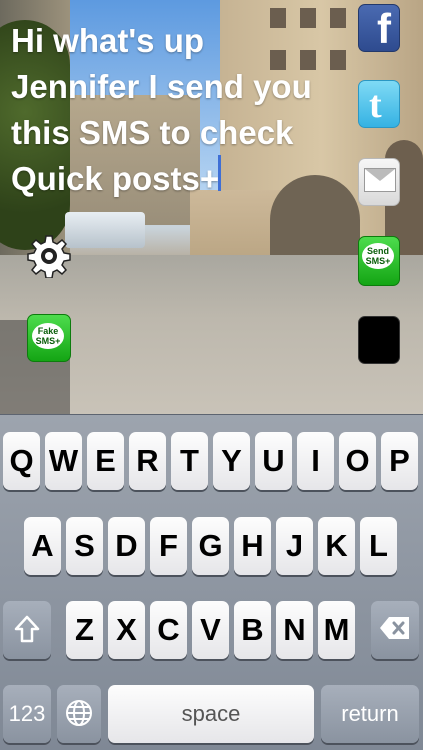  Describe the element at coordinates (42, 546) in the screenshot. I see `key: A` at that location.